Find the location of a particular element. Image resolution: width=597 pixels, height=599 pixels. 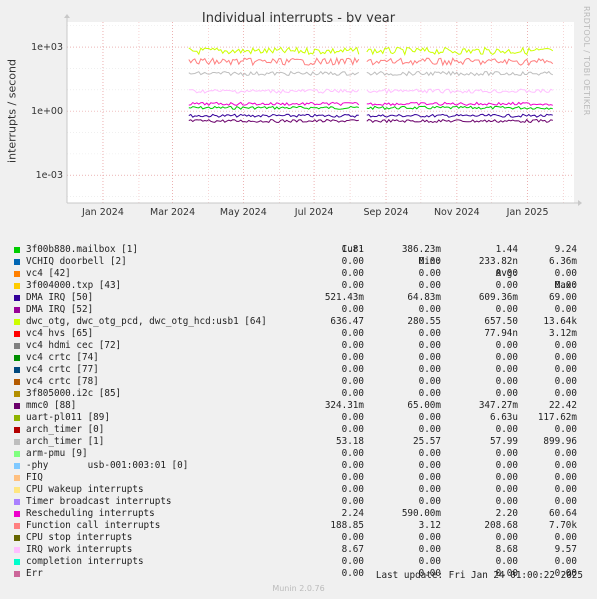

legend-row: vc4 hvs [65] 0.00 0.00 77.94n 3.12m is located at coordinates (299, 334).